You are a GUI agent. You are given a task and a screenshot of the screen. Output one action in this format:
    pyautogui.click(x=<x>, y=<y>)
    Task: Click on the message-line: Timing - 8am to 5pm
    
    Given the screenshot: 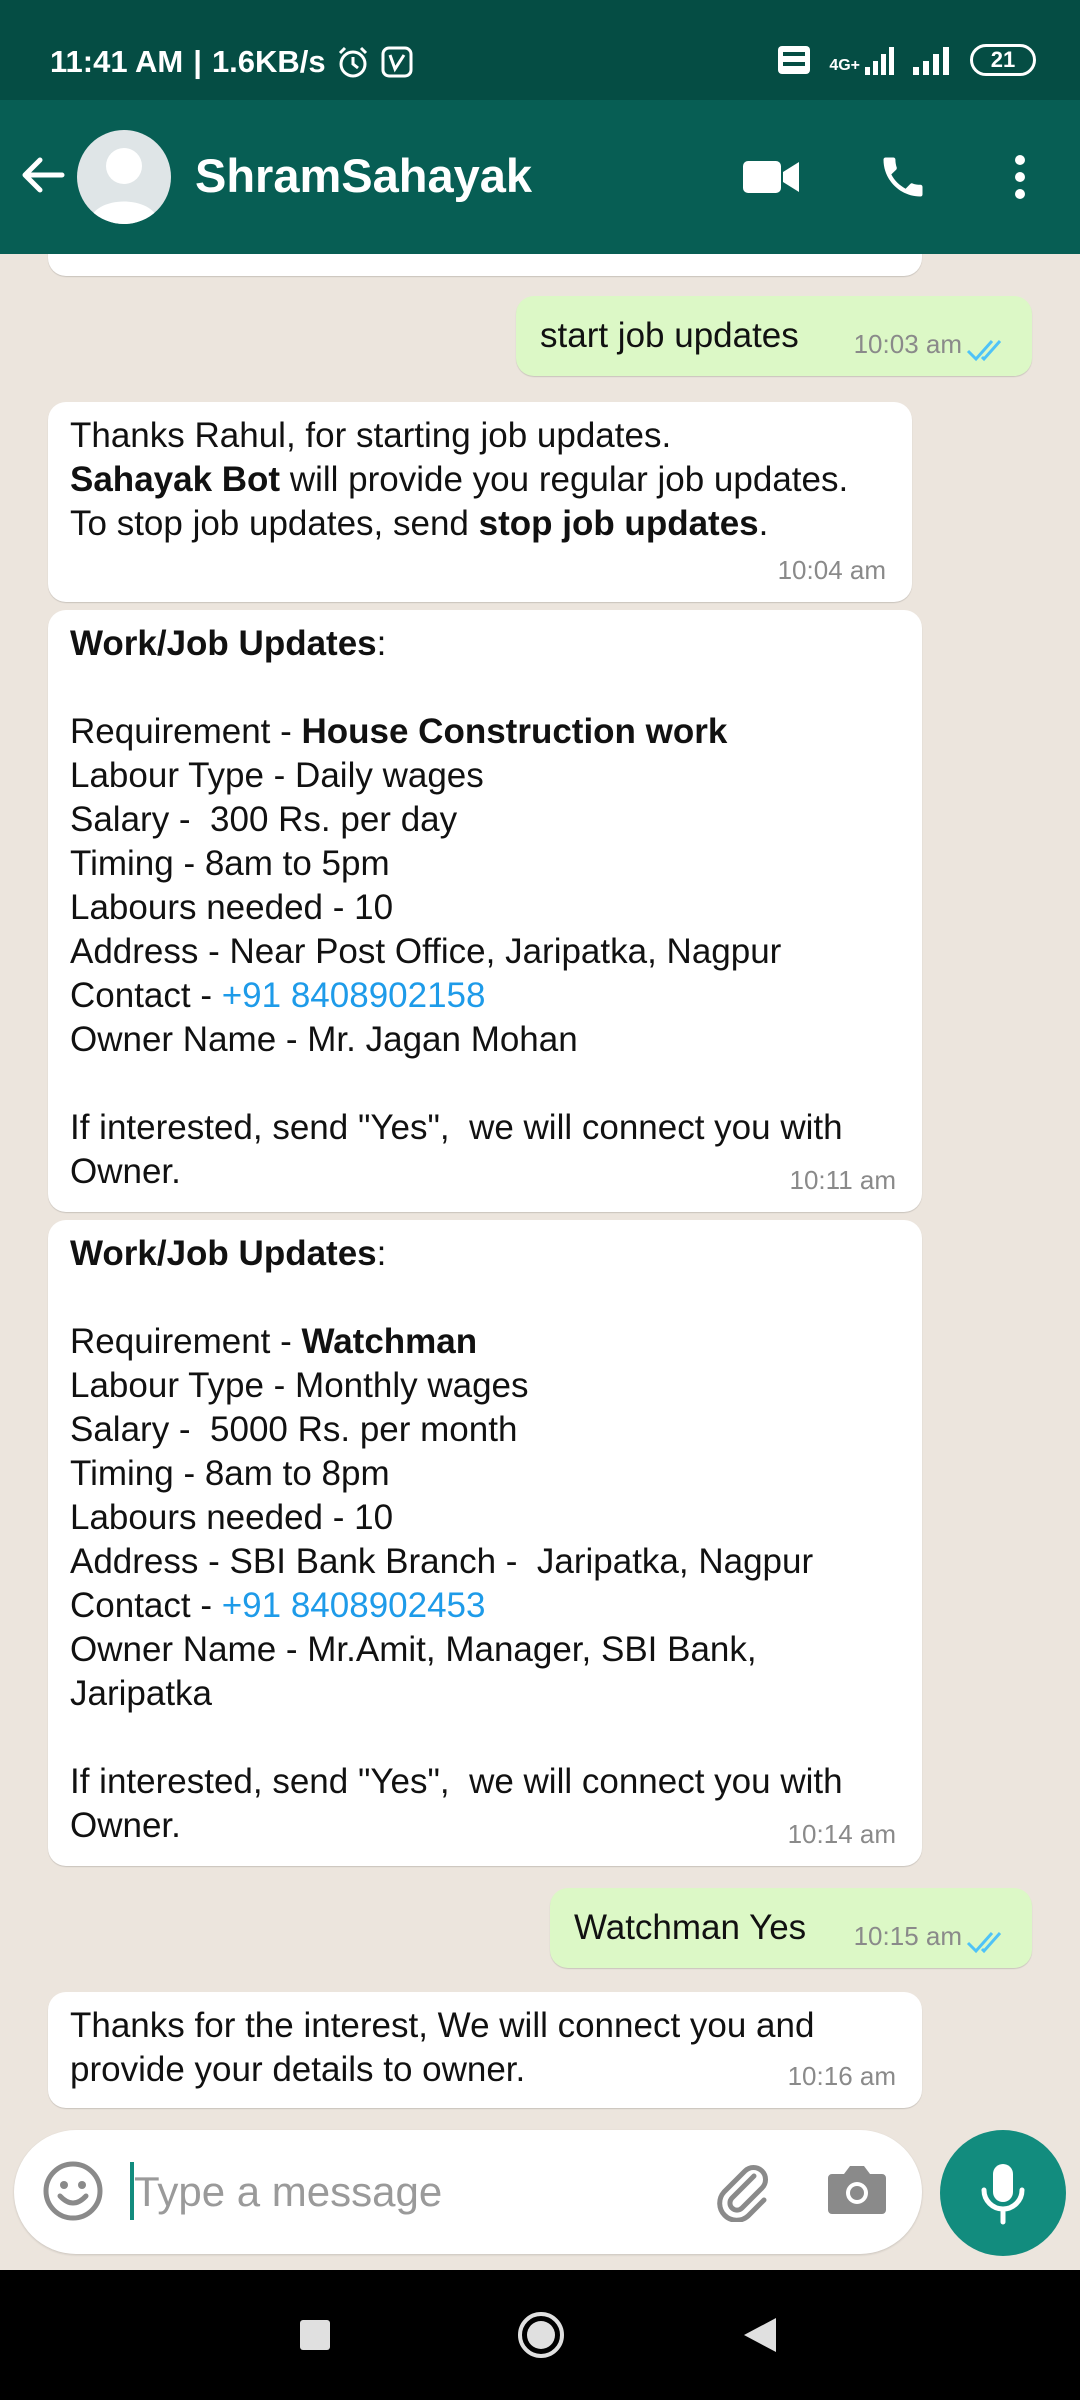 What is the action you would take?
    pyautogui.click(x=230, y=863)
    